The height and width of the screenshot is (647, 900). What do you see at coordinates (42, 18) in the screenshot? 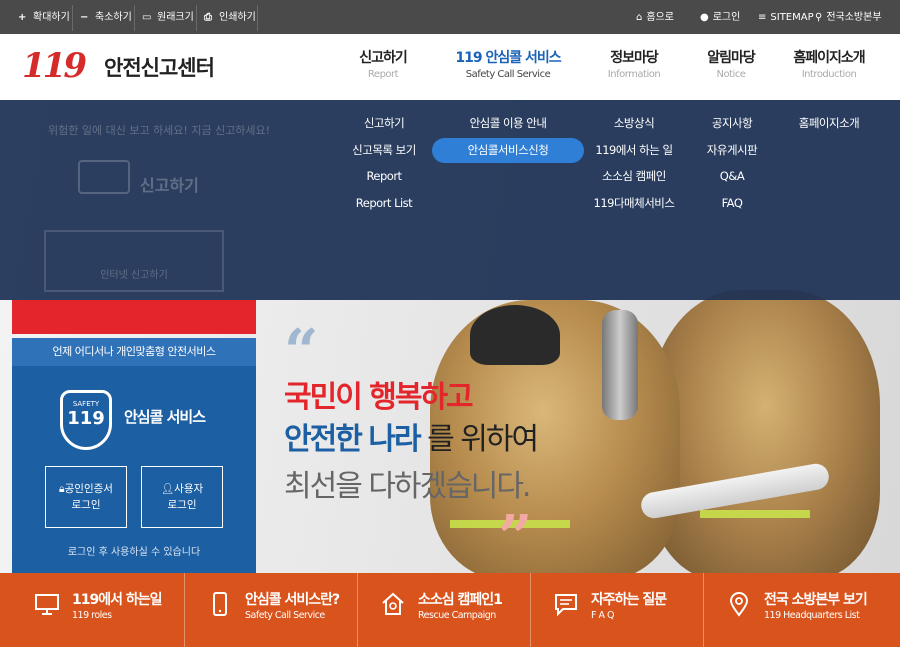
I see `zoom-in-button: + 확대하기` at bounding box center [42, 18].